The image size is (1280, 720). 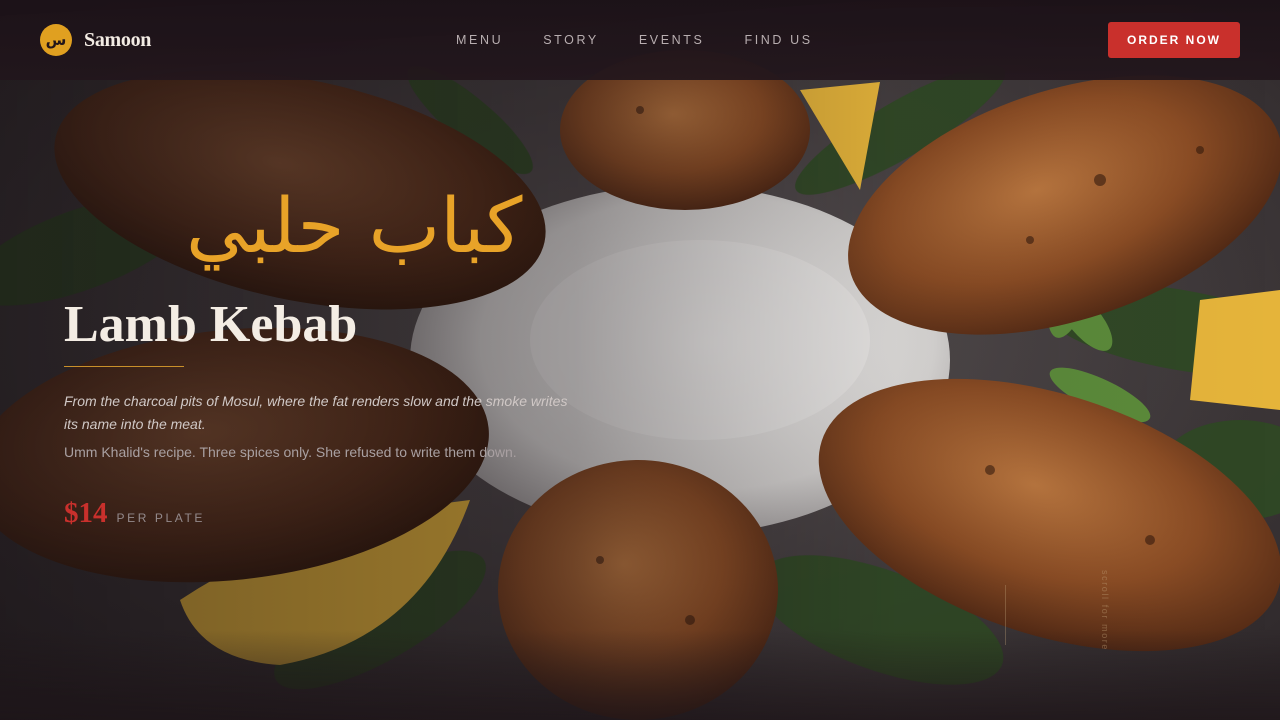 What do you see at coordinates (634, 40) in the screenshot?
I see `main-nav: MENU STORY EVENTS FIND US` at bounding box center [634, 40].